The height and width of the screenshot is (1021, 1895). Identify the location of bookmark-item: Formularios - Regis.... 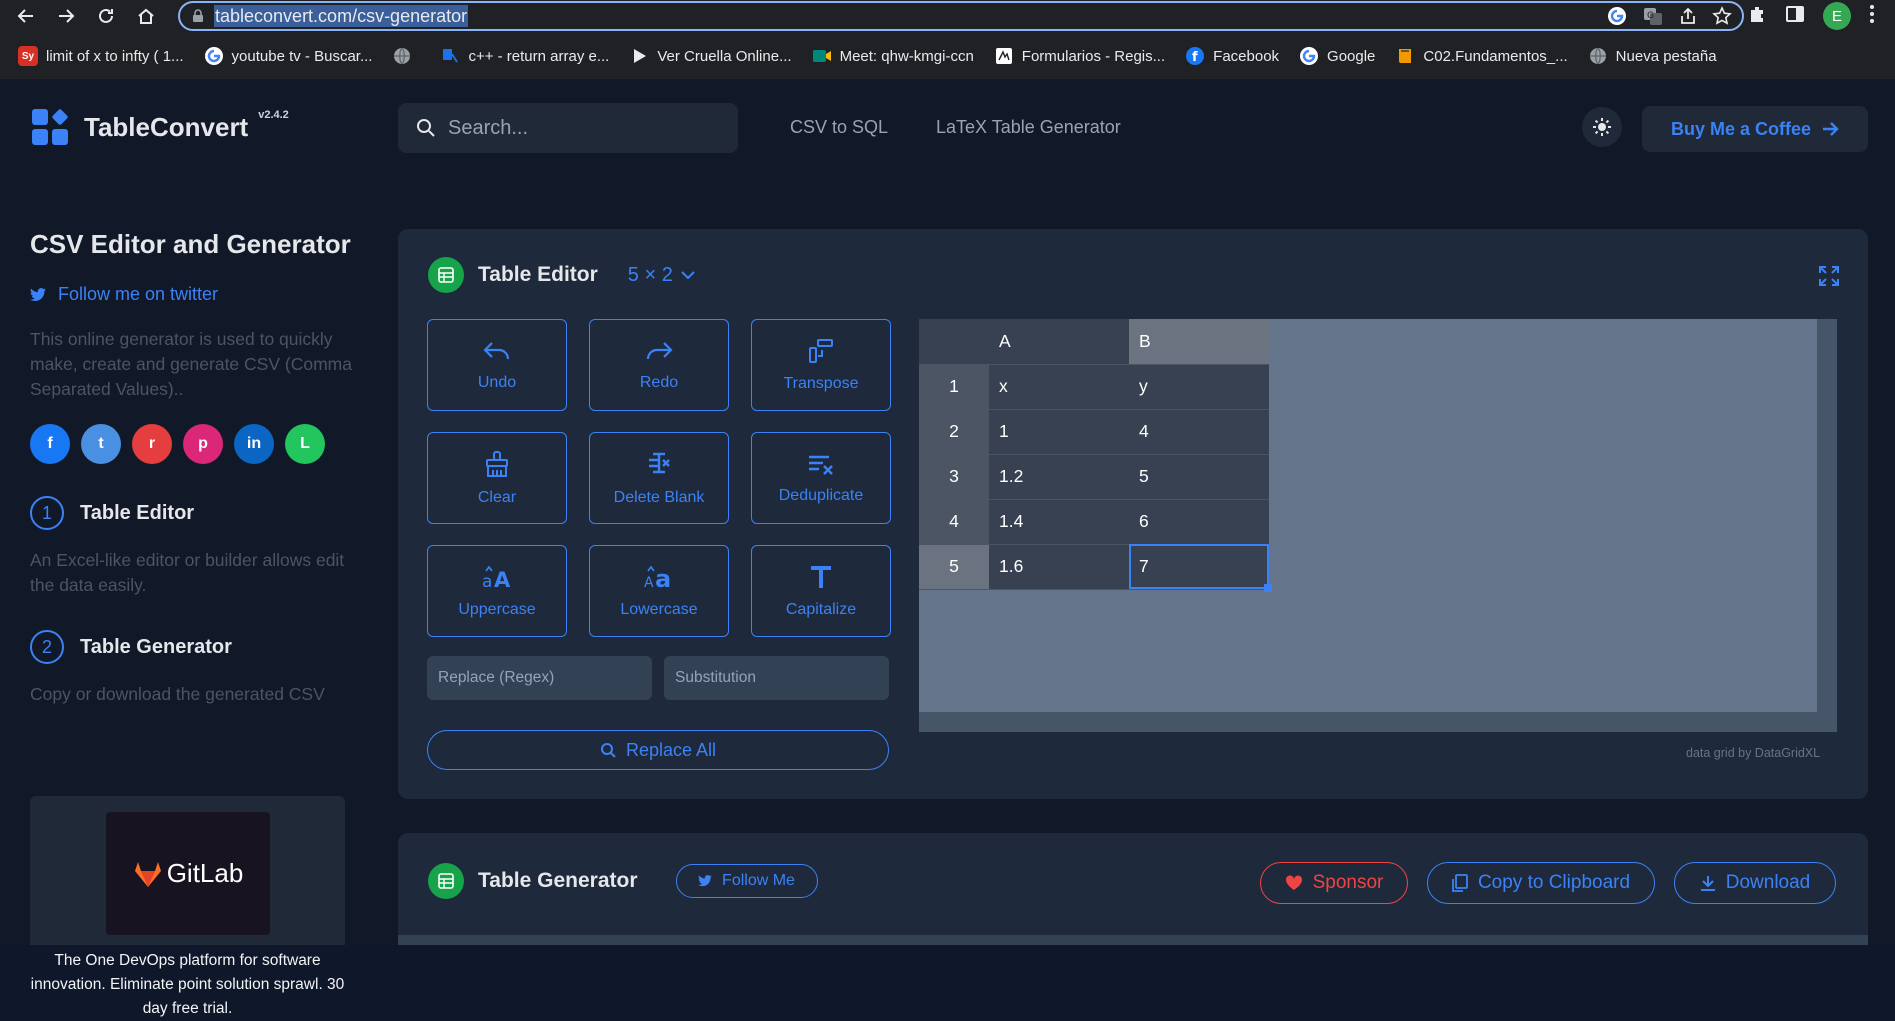
(1079, 56).